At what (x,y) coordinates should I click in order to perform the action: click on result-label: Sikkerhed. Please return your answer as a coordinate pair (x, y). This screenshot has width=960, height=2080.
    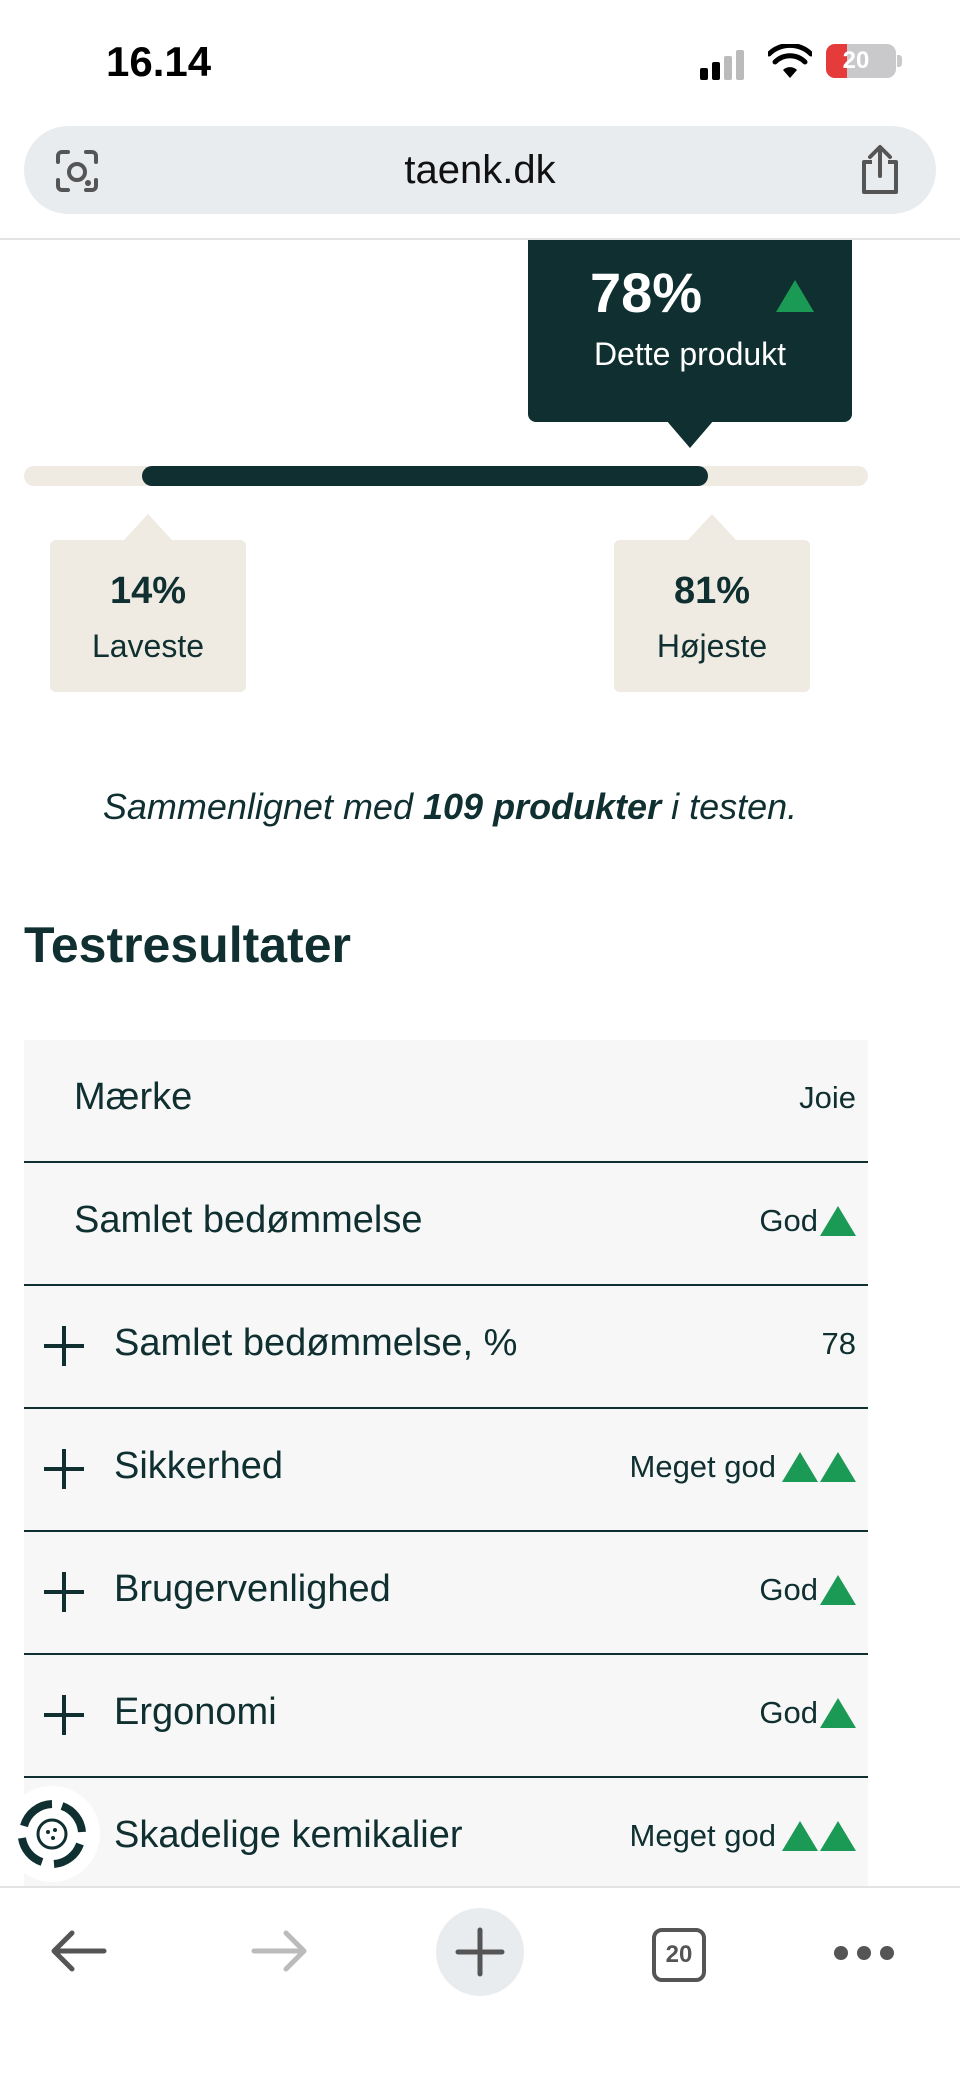
    Looking at the image, I should click on (198, 1466).